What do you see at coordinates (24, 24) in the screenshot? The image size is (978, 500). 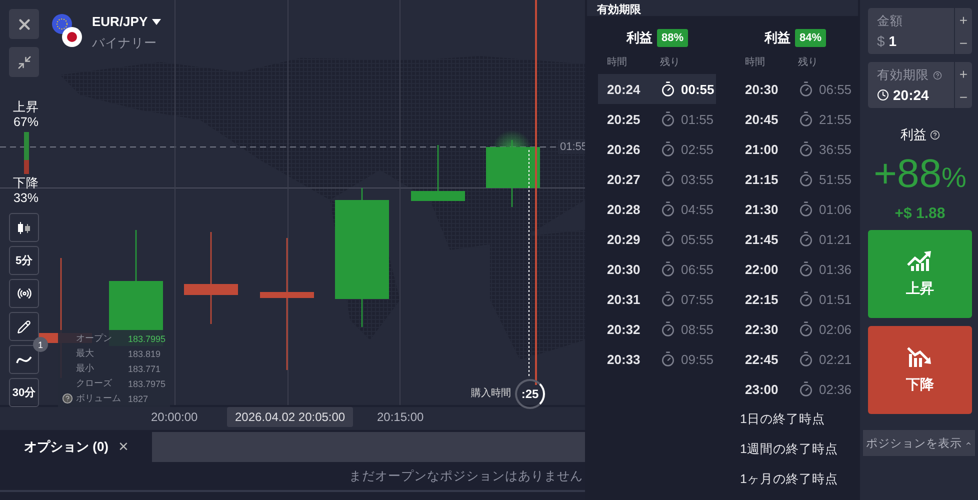 I see `close-button` at bounding box center [24, 24].